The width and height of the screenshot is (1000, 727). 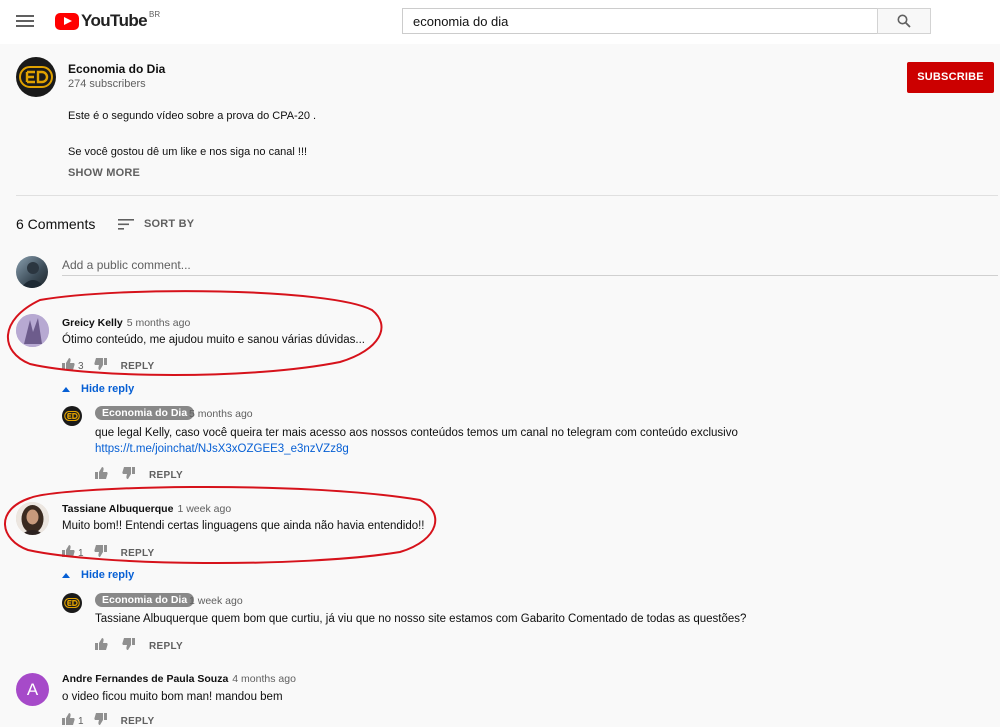 I want to click on user-avatar, so click(x=32, y=272).